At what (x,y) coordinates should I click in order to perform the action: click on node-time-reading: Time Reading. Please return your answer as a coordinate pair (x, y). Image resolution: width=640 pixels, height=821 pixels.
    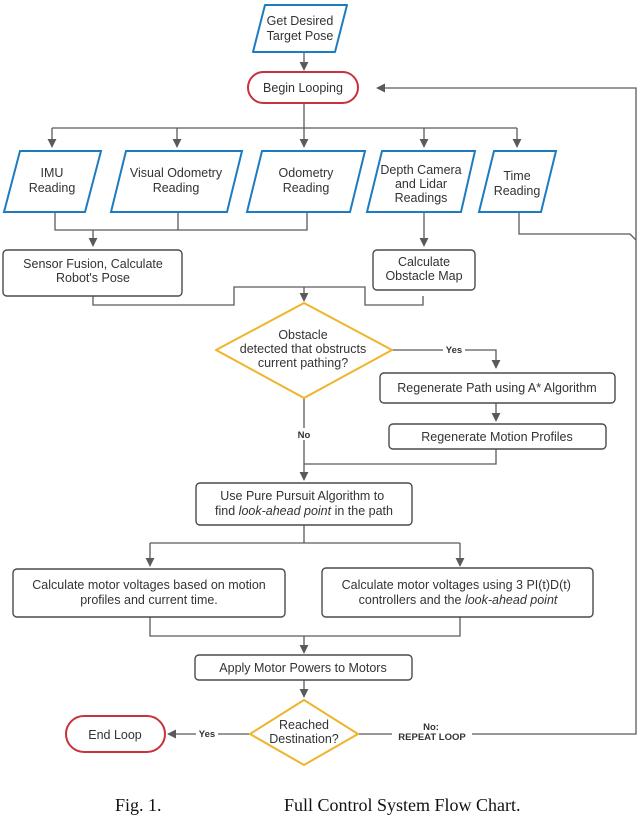
    Looking at the image, I should click on (517, 181).